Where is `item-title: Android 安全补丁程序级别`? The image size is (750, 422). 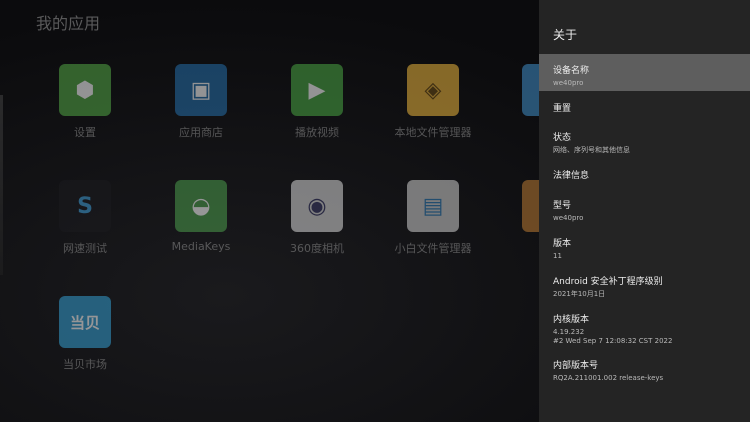 item-title: Android 安全补丁程序级别 is located at coordinates (608, 282).